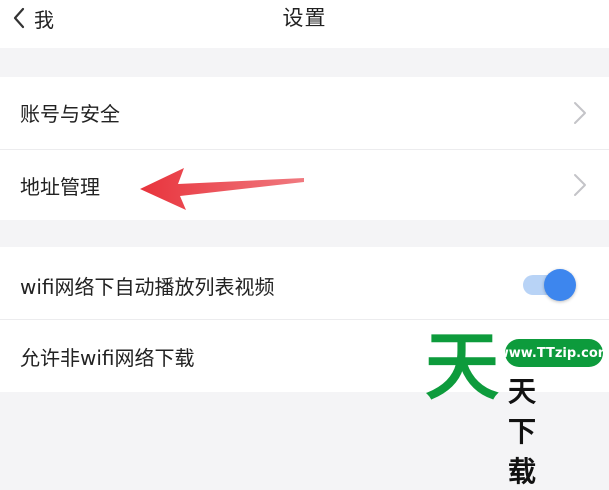 The height and width of the screenshot is (490, 609). Describe the element at coordinates (147, 287) in the screenshot. I see `settings-item-label: wifi网络下自动播放列表视频` at that location.